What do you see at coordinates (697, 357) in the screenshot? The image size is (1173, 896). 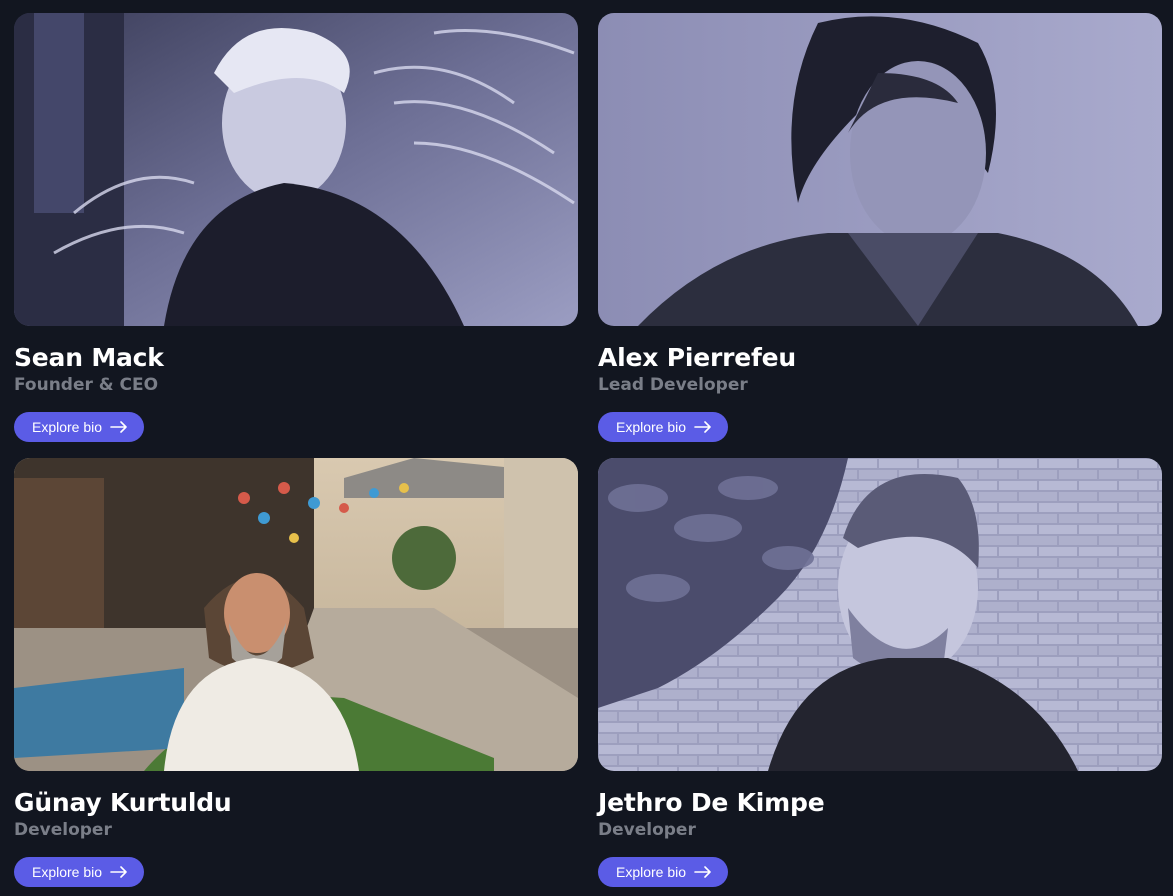 I see `member-name: Alex Pierrefeu` at bounding box center [697, 357].